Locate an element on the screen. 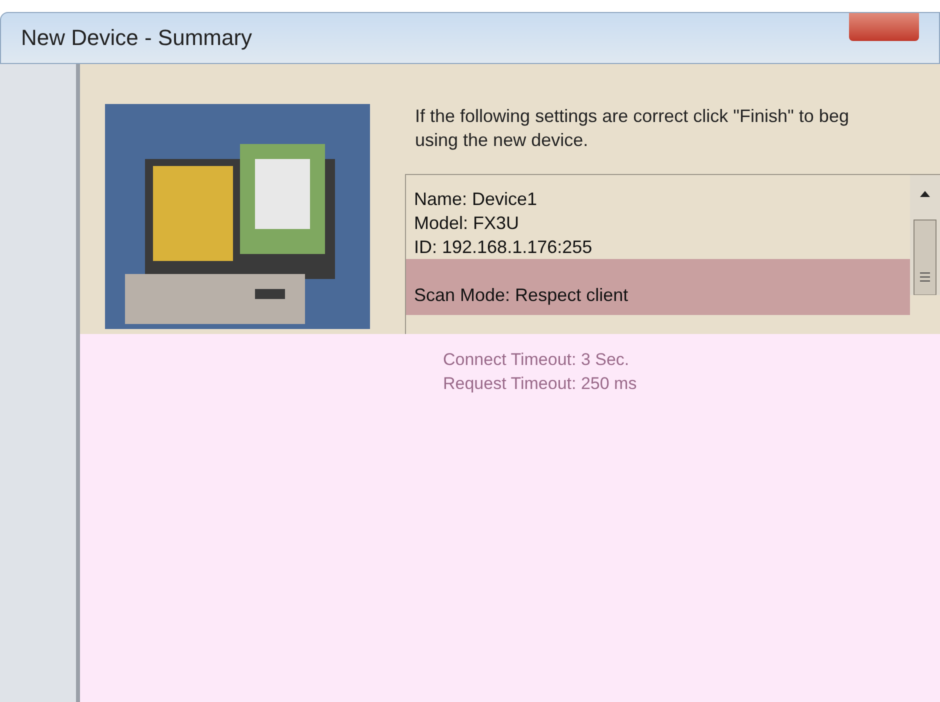 This screenshot has height=702, width=940. detail-text: Connect Timeout: 3 Sec. is located at coordinates (536, 360).